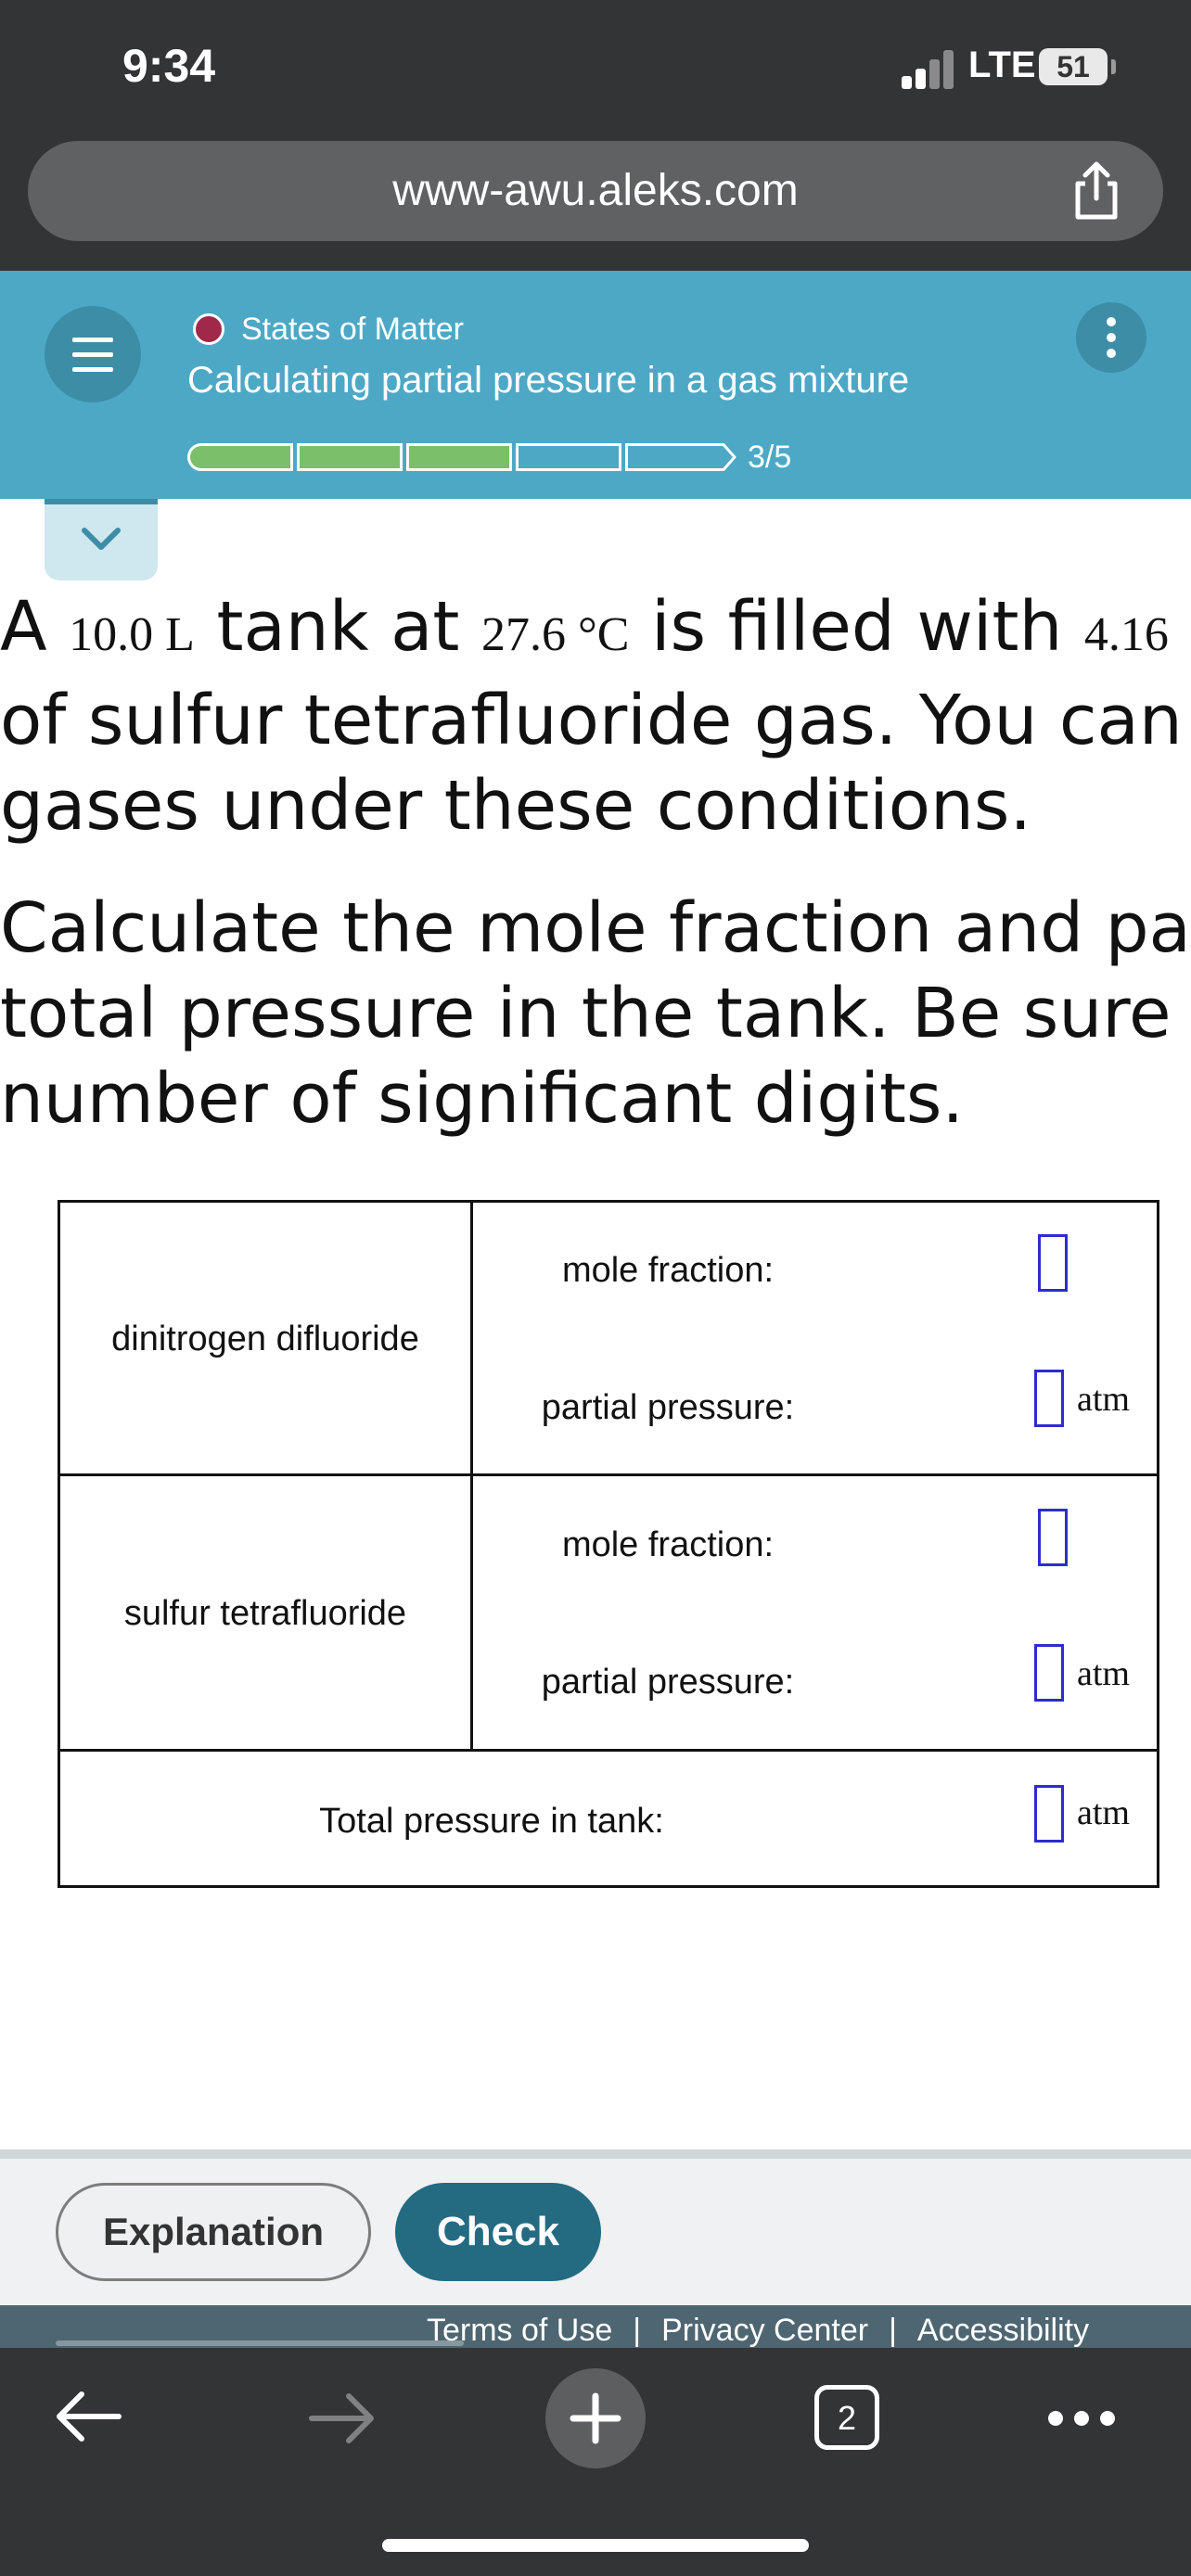 The height and width of the screenshot is (2576, 1191). Describe the element at coordinates (595, 928) in the screenshot. I see `problem-line: Calculate the mole fraction and part` at that location.